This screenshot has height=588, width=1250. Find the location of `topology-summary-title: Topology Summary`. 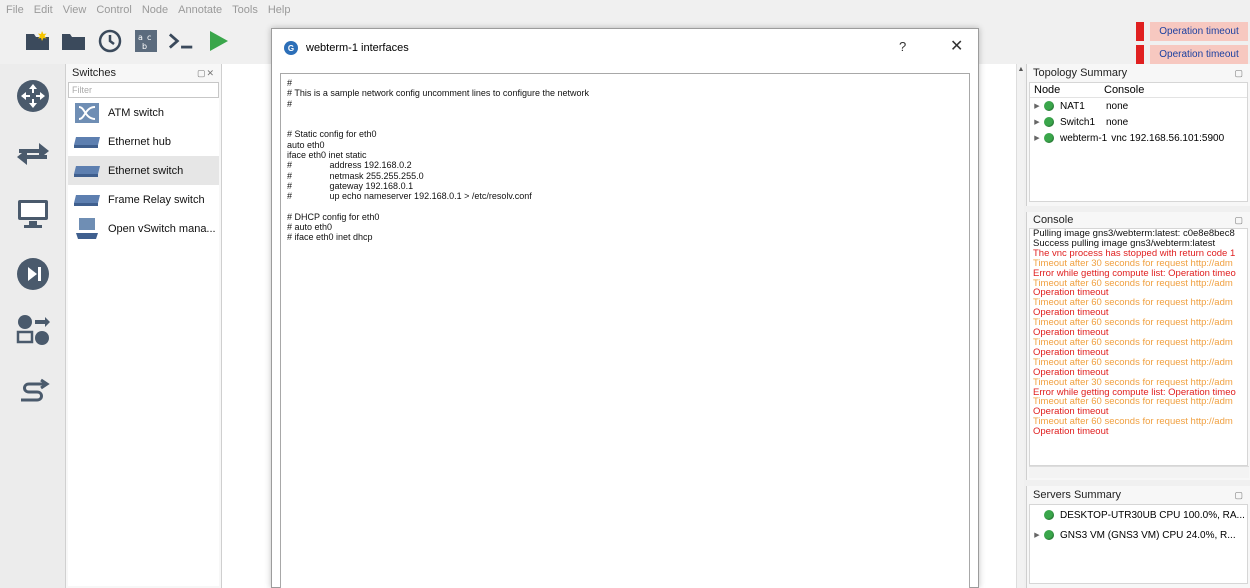

topology-summary-title: Topology Summary is located at coordinates (1080, 73).